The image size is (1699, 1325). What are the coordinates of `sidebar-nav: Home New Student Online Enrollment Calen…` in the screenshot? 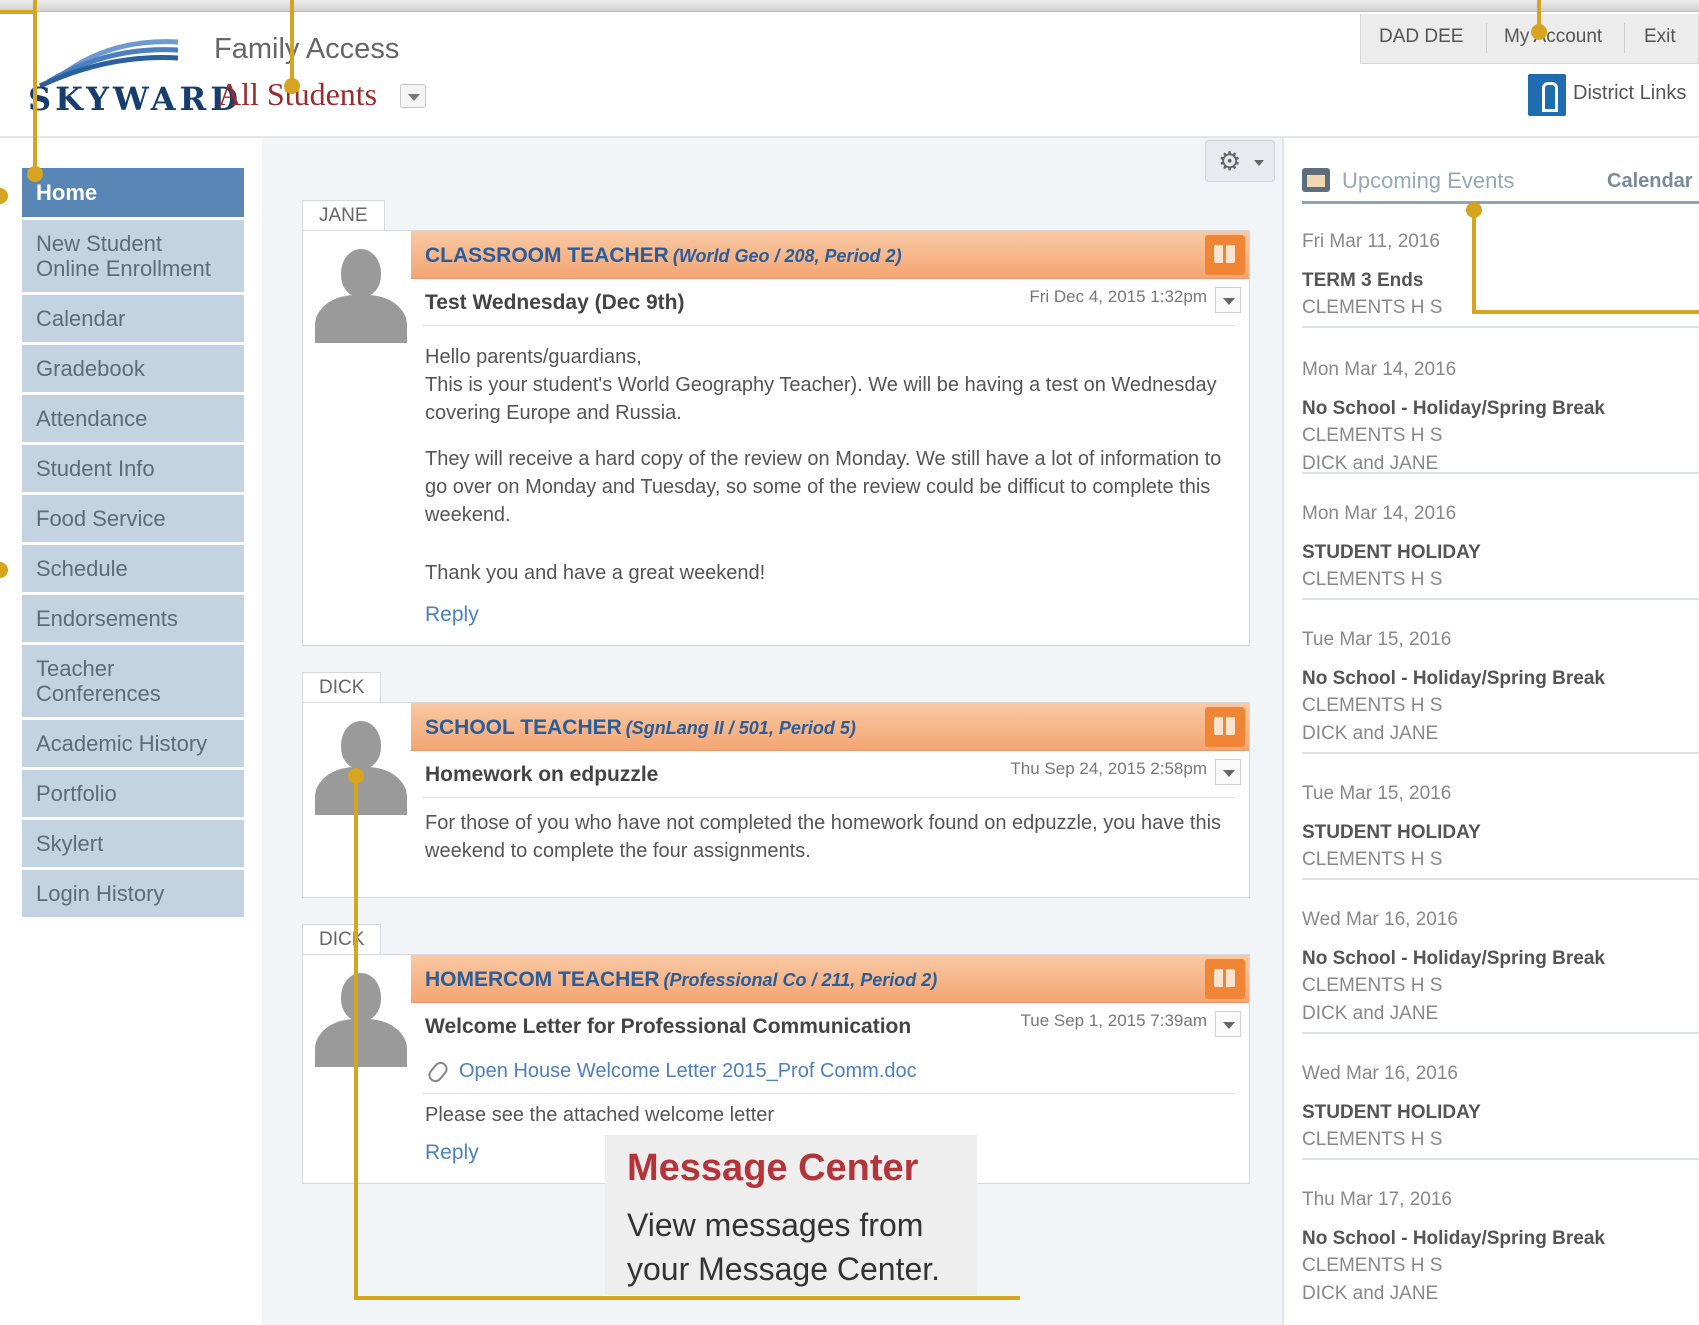 It's located at (133, 544).